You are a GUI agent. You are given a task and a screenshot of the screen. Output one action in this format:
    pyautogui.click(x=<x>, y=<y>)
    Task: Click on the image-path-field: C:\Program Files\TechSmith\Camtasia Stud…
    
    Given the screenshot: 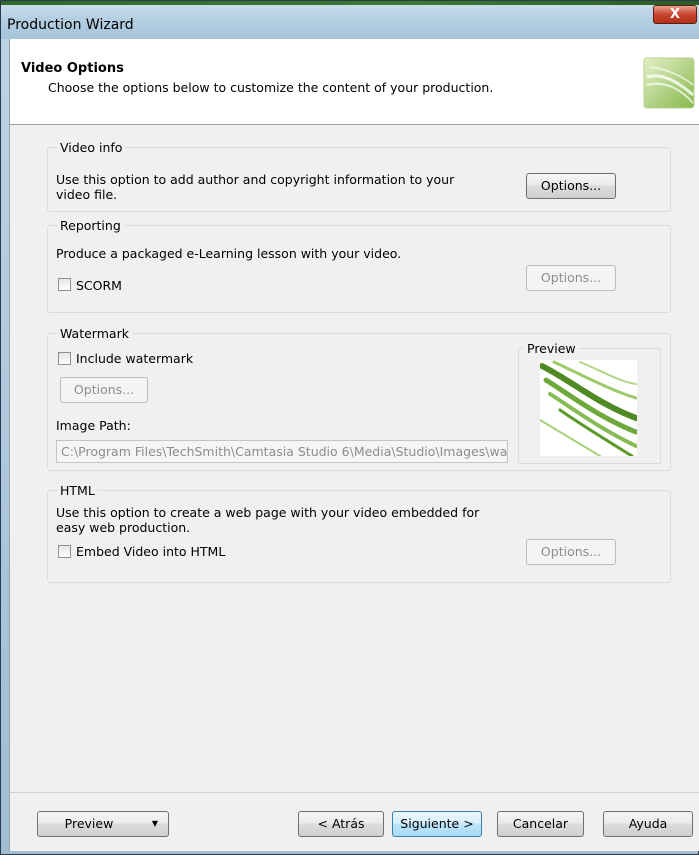 What is the action you would take?
    pyautogui.click(x=282, y=451)
    